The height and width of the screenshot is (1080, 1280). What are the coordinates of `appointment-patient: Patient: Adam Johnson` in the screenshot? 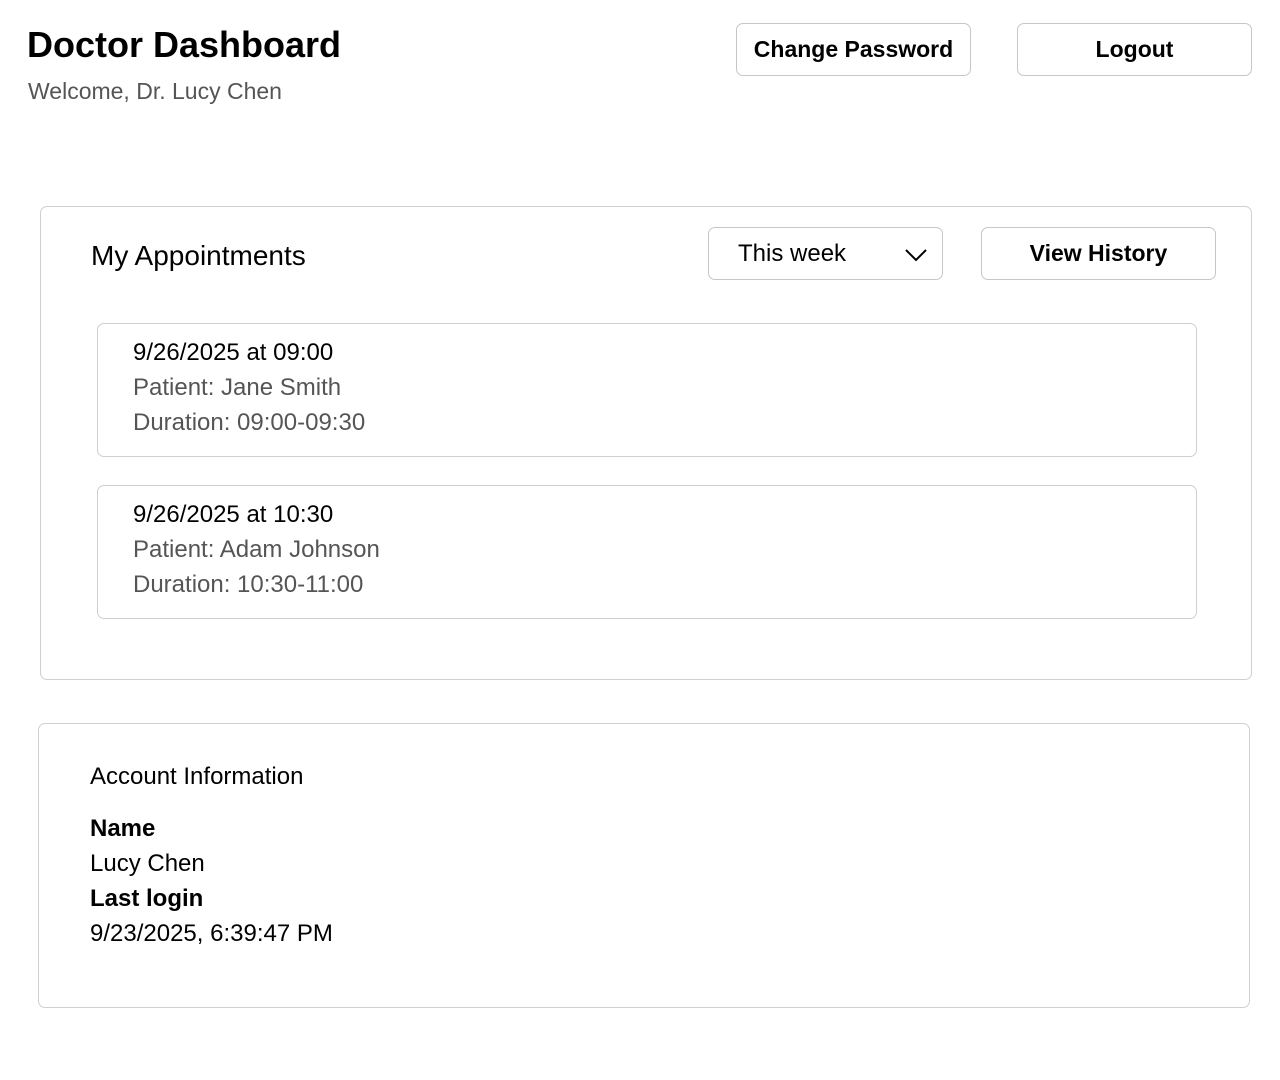 It's located at (256, 549).